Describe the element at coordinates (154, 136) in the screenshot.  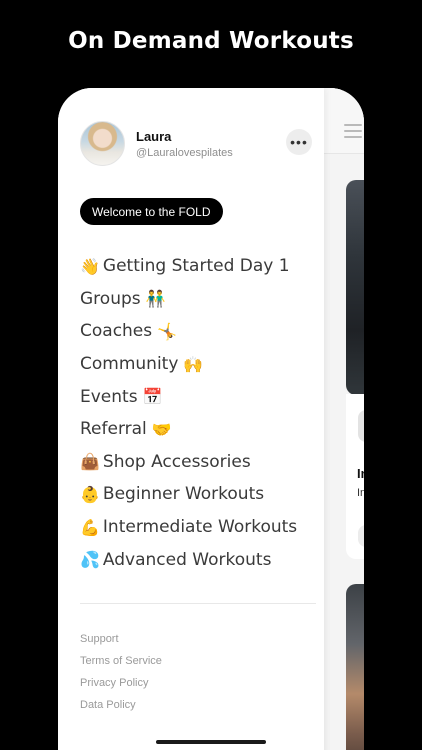
I see `user-name: Laura` at that location.